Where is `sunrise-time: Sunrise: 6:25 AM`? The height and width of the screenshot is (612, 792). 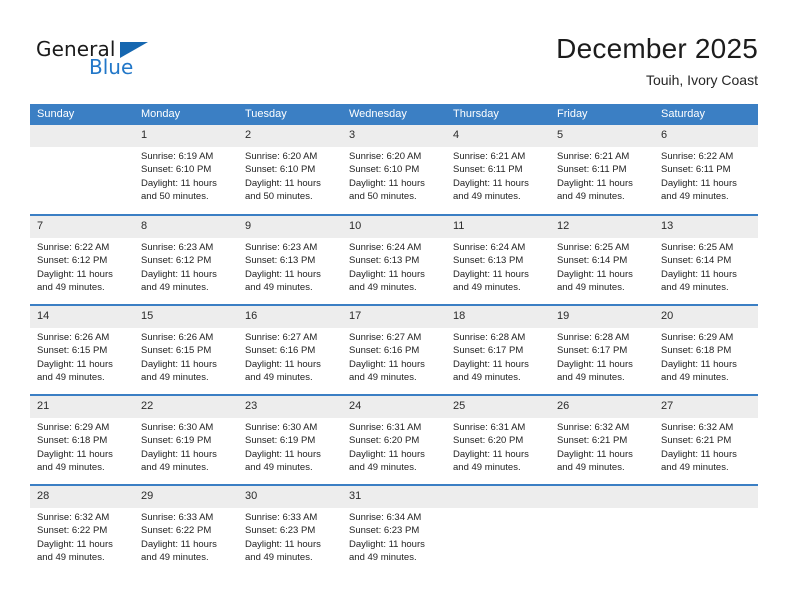 sunrise-time: Sunrise: 6:25 AM is located at coordinates (697, 247).